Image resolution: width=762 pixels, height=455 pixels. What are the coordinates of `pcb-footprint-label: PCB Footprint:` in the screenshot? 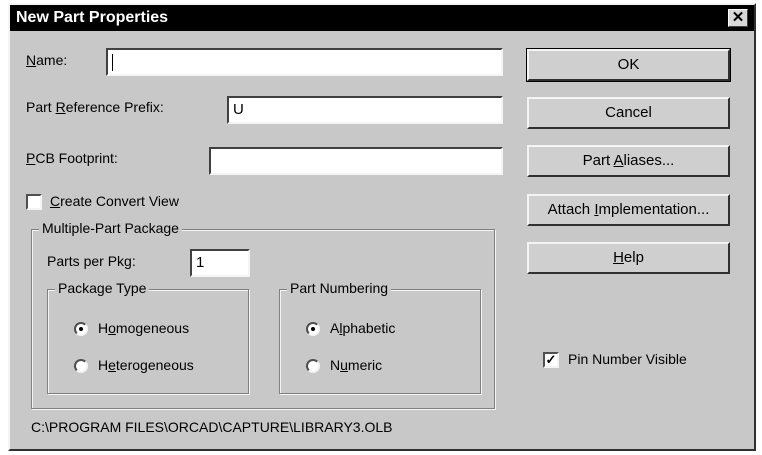 It's located at (72, 158).